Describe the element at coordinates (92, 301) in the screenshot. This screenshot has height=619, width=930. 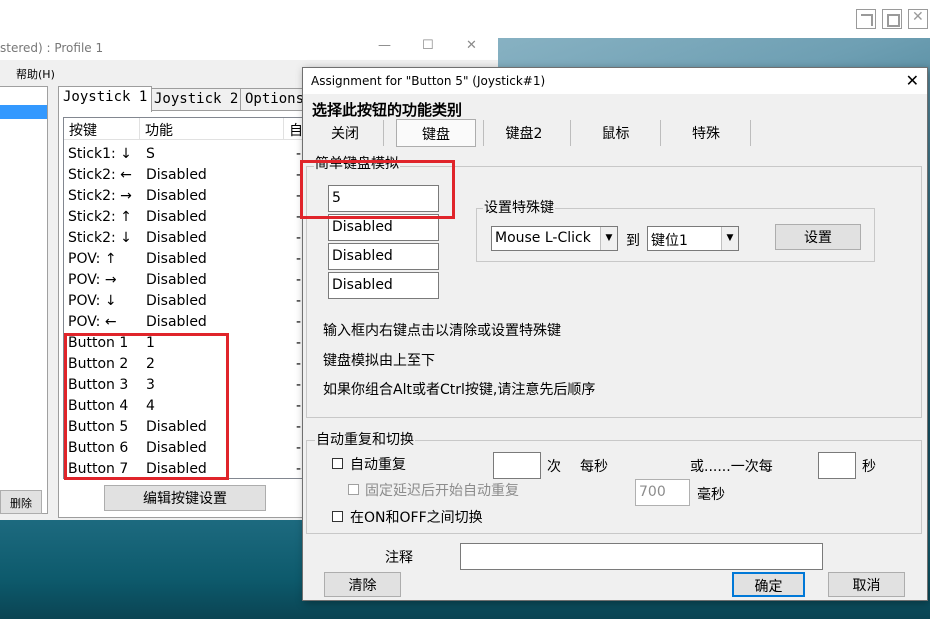
I see `row-key: POV: ↓` at that location.